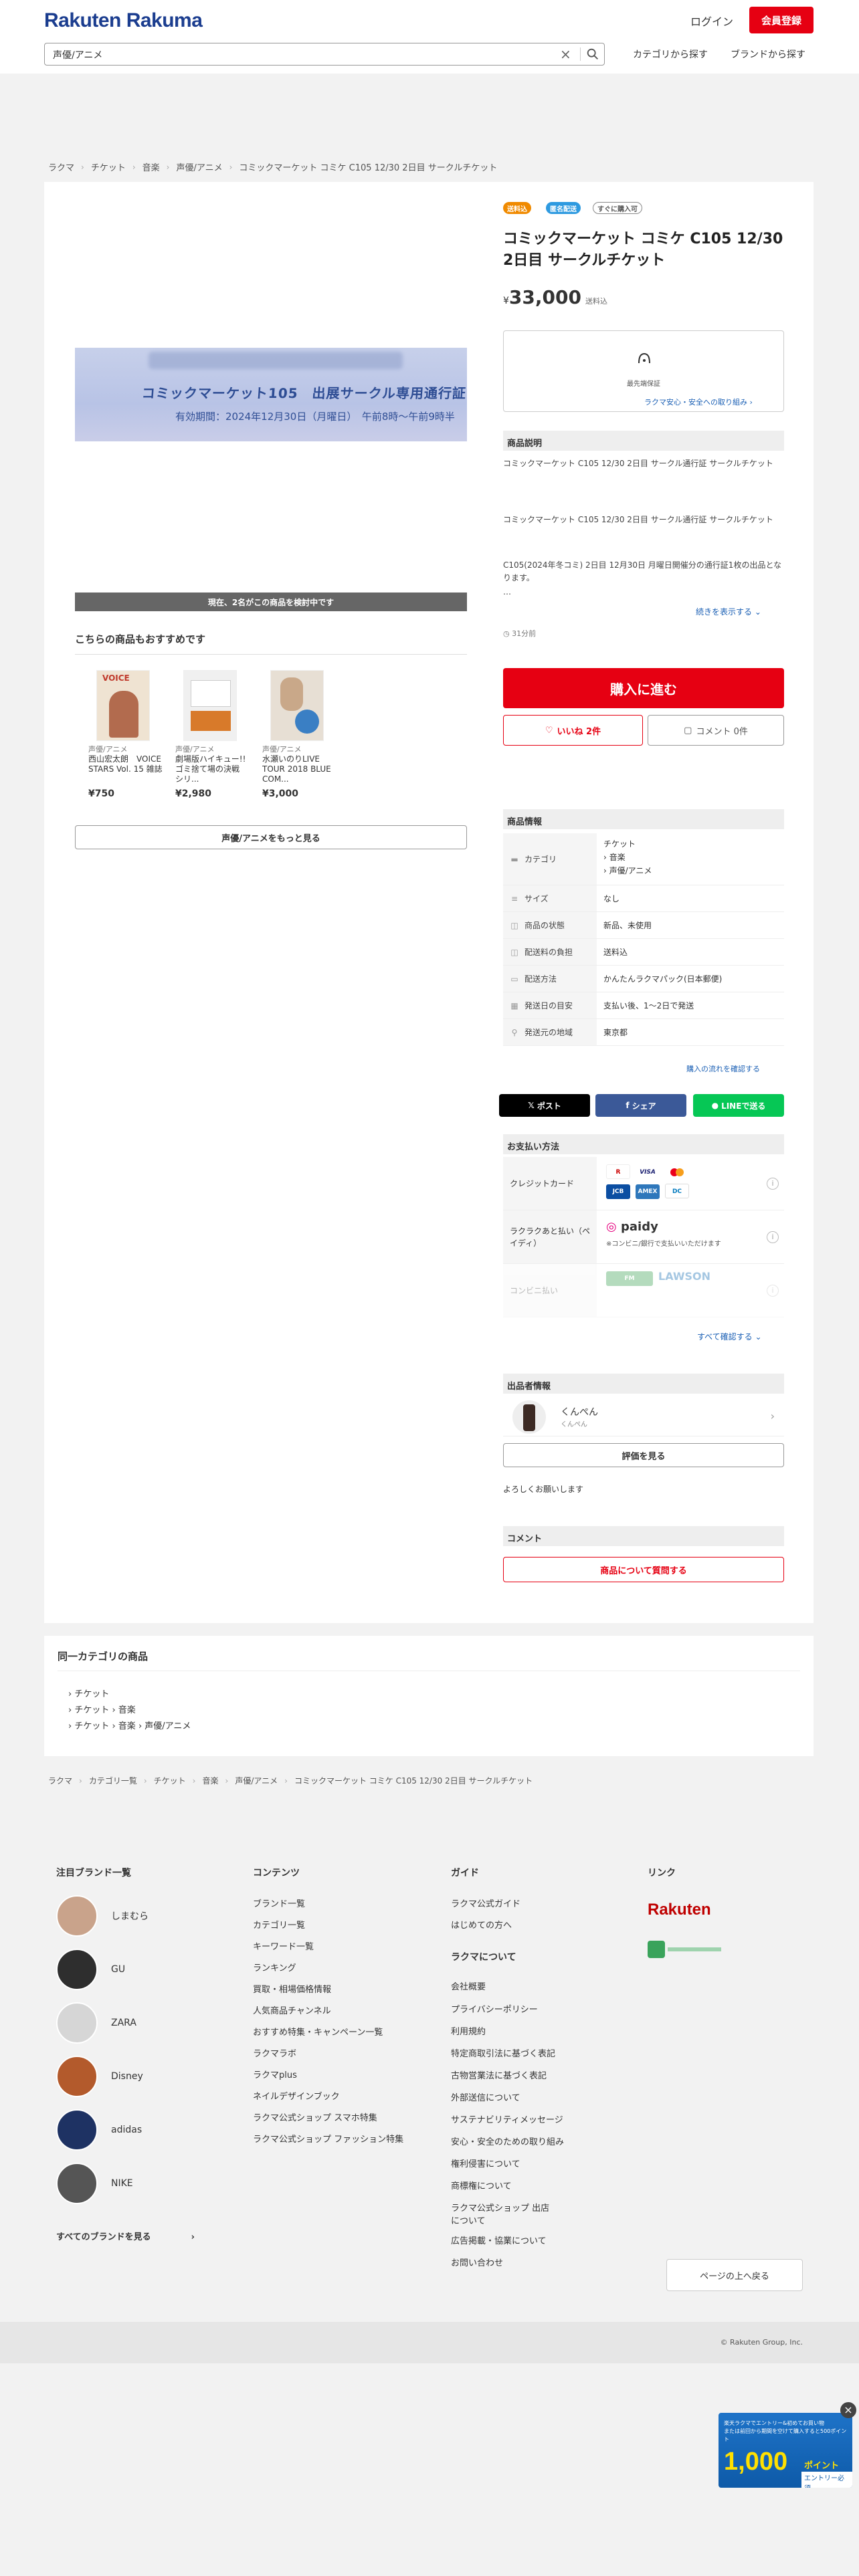 The width and height of the screenshot is (859, 2576). What do you see at coordinates (728, 611) in the screenshot?
I see `read-more-link: 続きを表示する ⌄` at bounding box center [728, 611].